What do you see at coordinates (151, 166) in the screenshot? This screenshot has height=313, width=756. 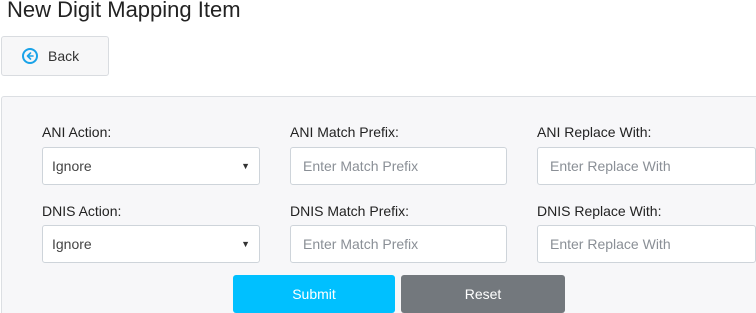 I see `ani-action-select: Ignore ▼` at bounding box center [151, 166].